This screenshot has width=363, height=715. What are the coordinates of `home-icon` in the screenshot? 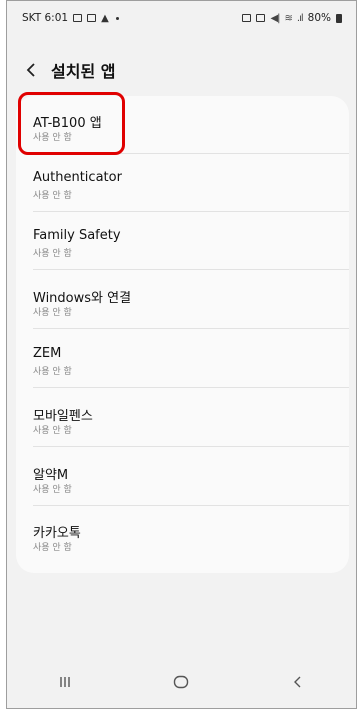 It's located at (181, 682).